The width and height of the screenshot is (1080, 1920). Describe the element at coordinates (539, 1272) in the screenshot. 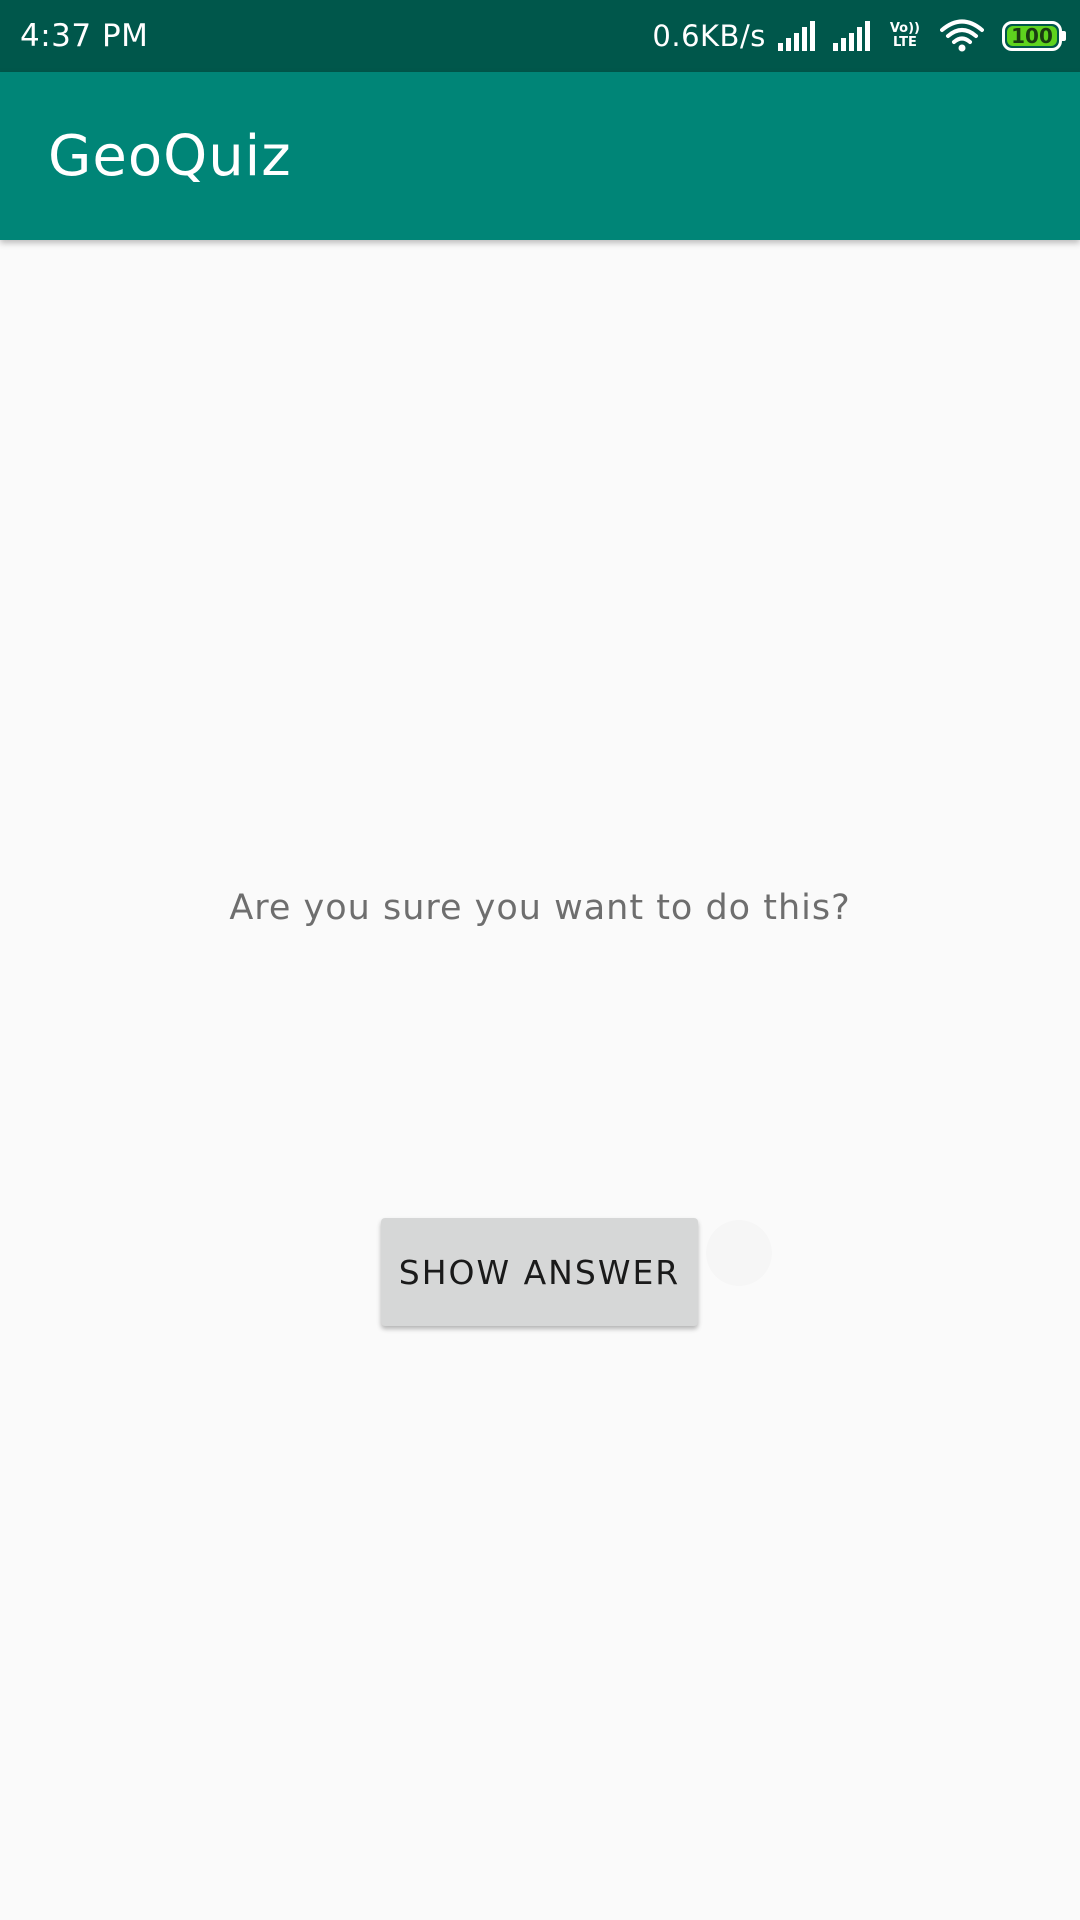

I see `show-answer-button: SHOW ANSWER` at that location.